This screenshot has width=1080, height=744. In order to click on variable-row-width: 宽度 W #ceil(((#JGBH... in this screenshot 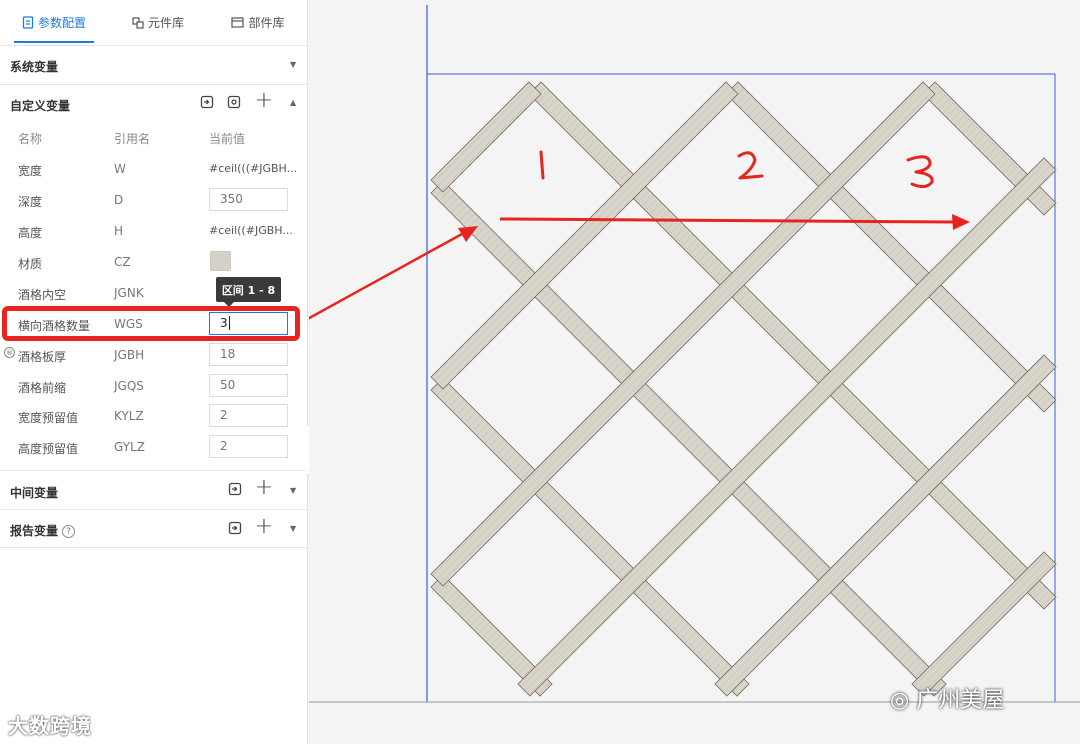, I will do `click(154, 169)`.